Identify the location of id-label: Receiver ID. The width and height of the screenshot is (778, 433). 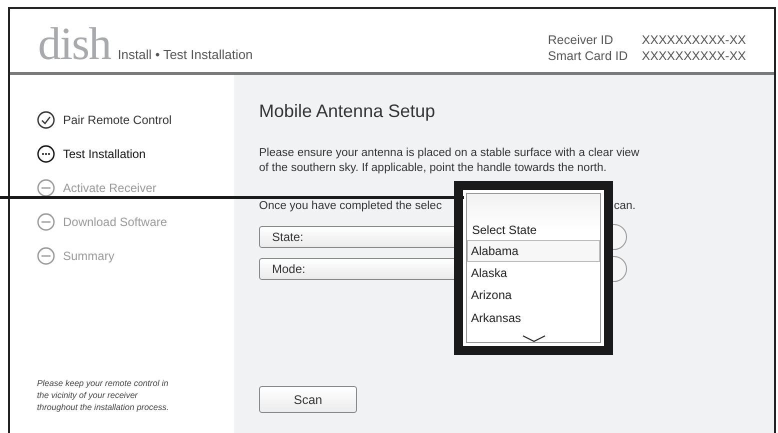
(581, 40).